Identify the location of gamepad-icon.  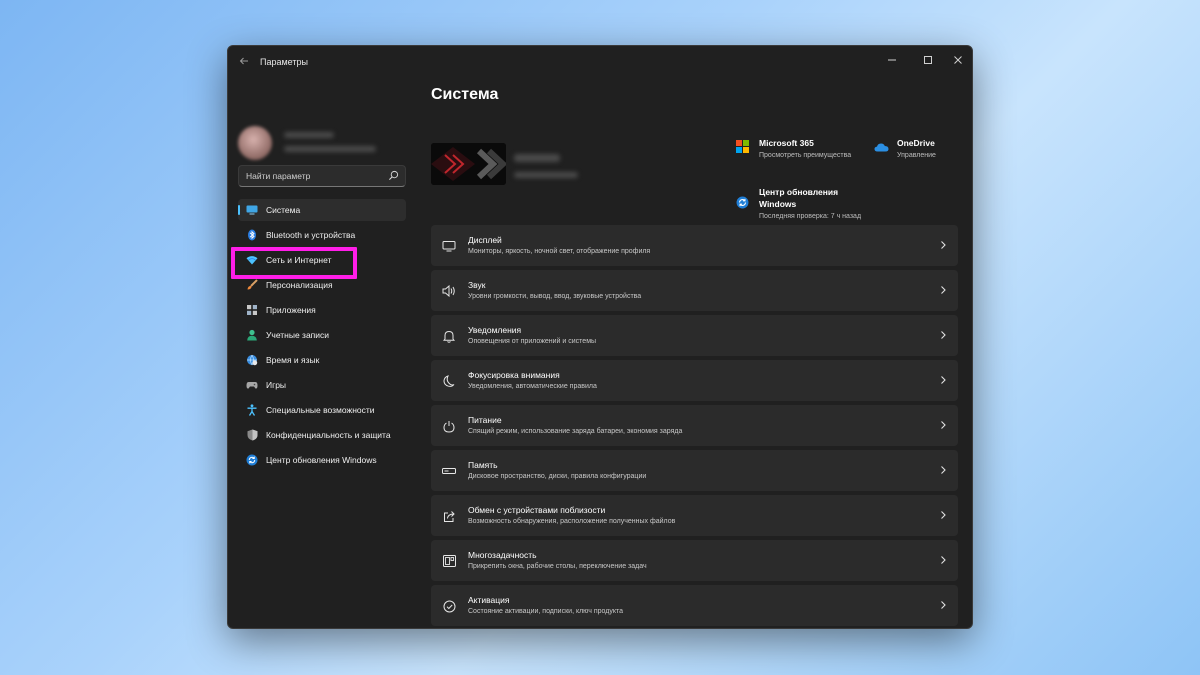
(252, 385).